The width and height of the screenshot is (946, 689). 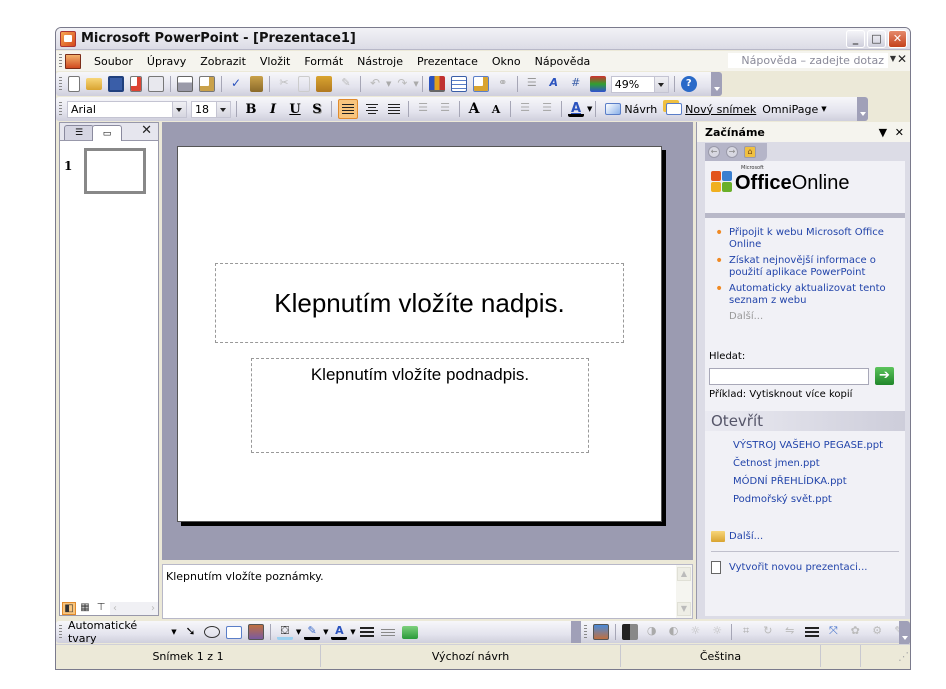 I want to click on decrease-font-size-icon: A, so click(x=496, y=109).